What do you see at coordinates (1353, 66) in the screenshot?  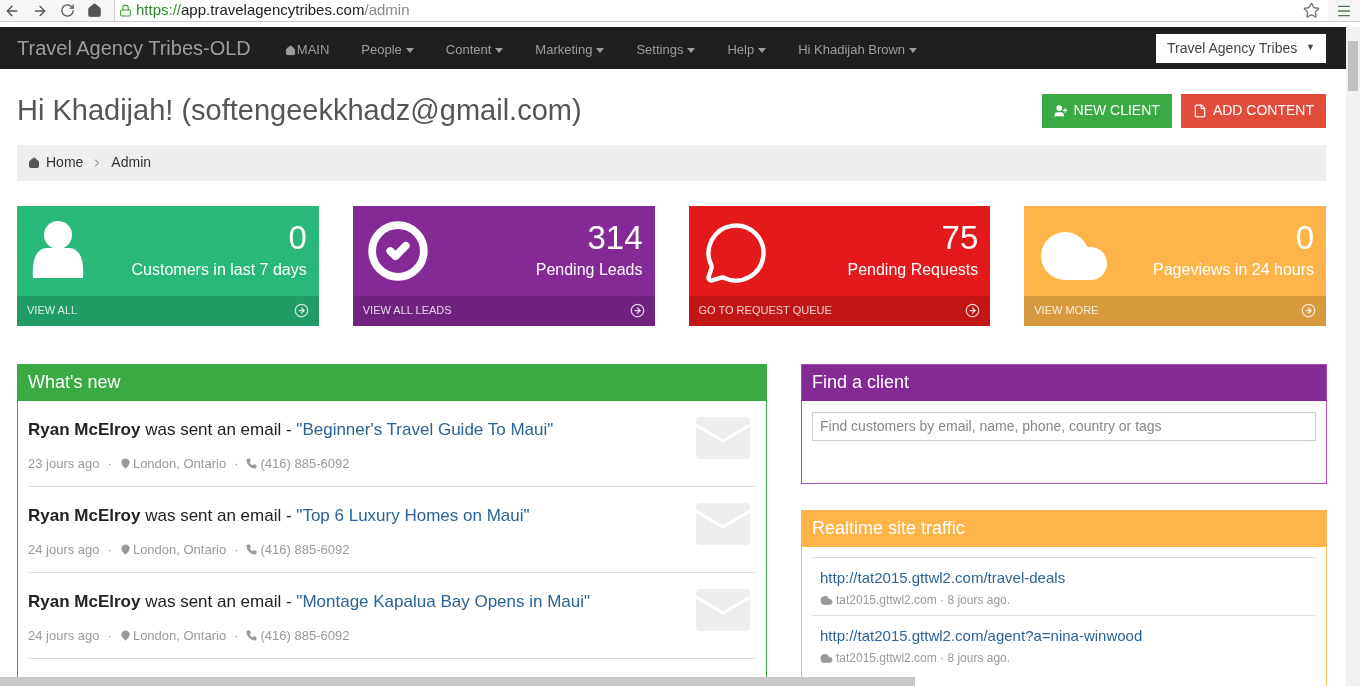 I see `scrollbar-thumb` at bounding box center [1353, 66].